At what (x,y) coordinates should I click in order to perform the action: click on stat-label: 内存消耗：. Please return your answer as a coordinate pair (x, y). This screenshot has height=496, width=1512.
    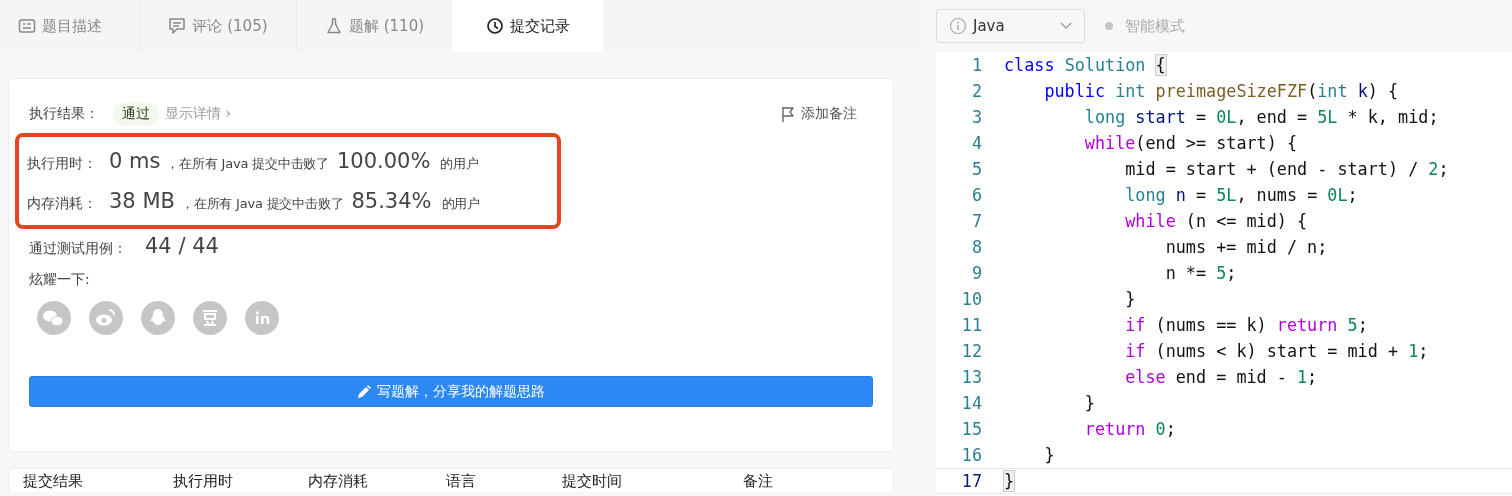
    Looking at the image, I should click on (62, 203).